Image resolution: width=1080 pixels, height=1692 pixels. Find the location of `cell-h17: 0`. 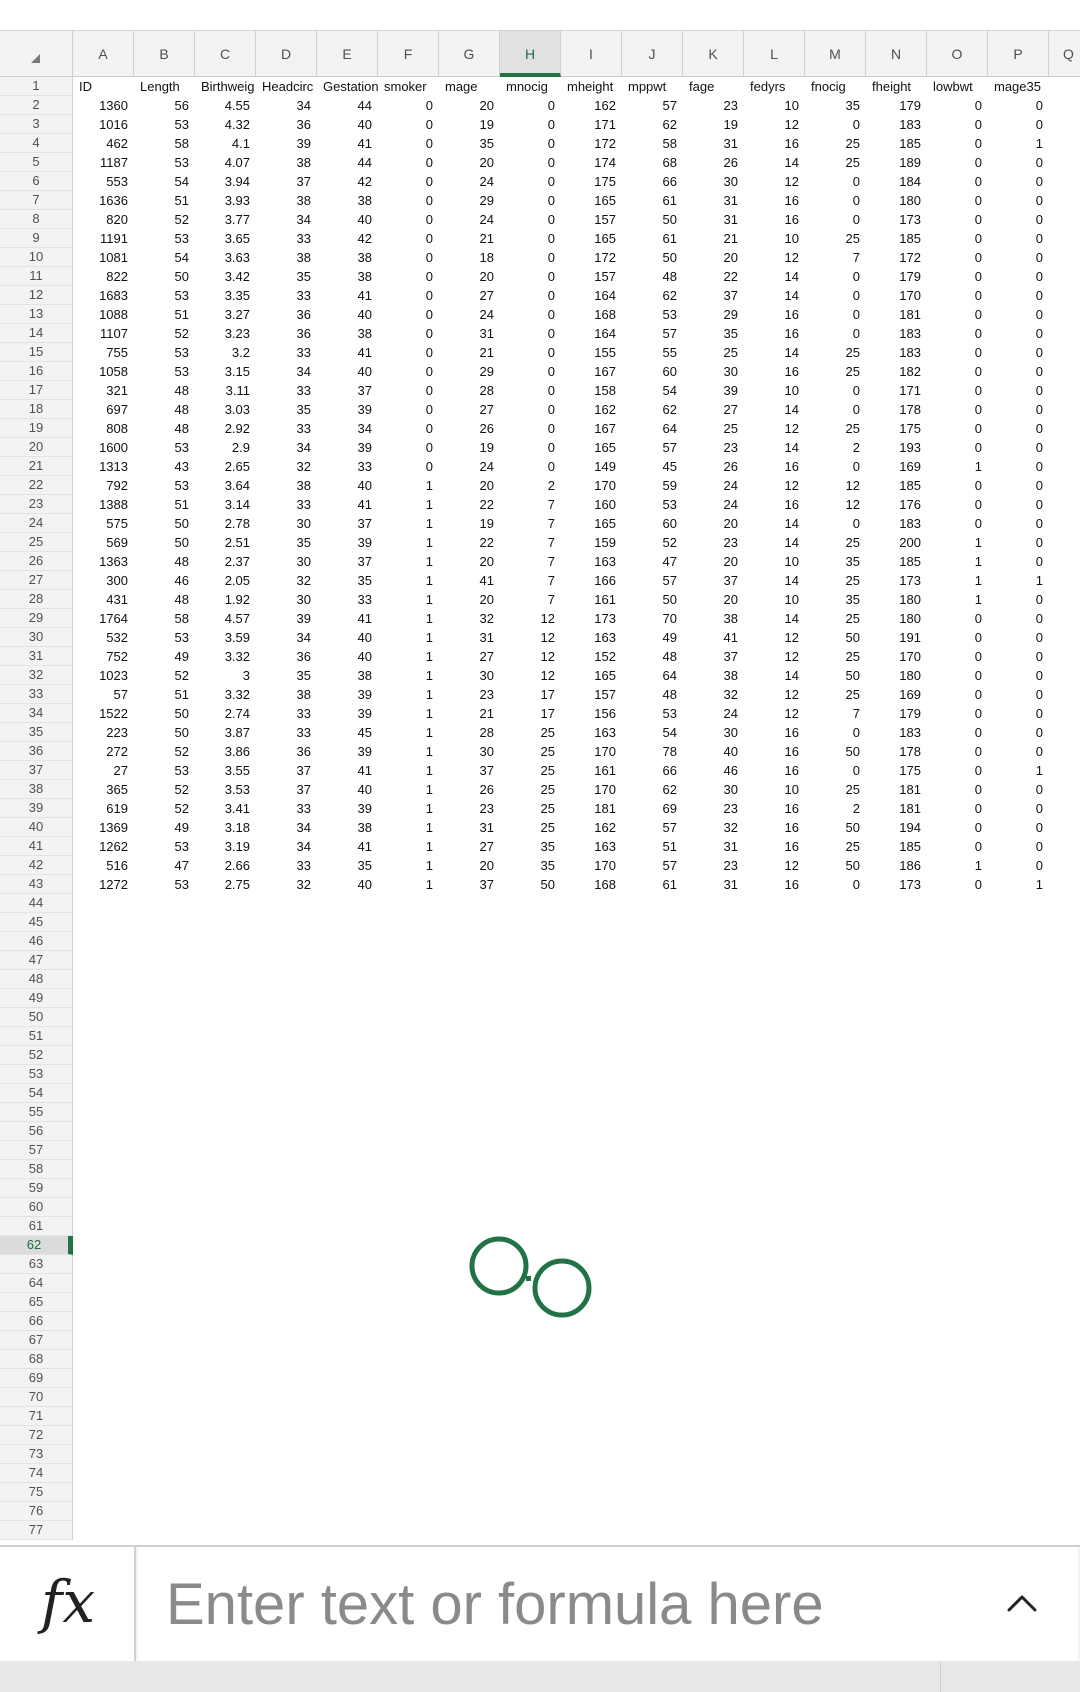

cell-h17: 0 is located at coordinates (530, 390).